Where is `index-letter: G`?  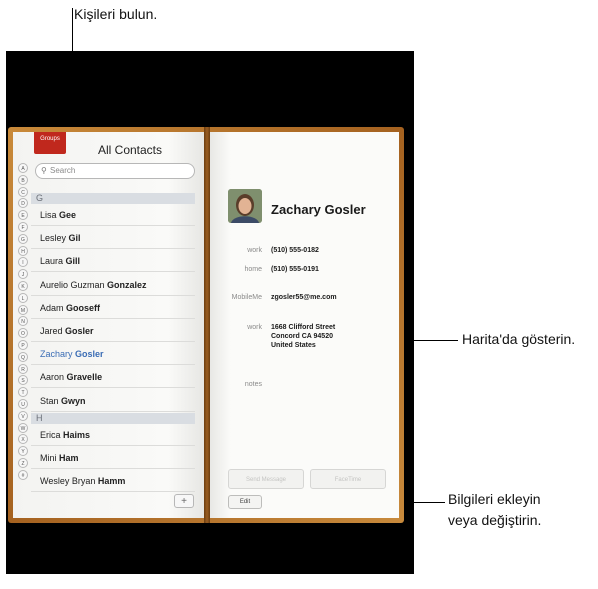 index-letter: G is located at coordinates (23, 238).